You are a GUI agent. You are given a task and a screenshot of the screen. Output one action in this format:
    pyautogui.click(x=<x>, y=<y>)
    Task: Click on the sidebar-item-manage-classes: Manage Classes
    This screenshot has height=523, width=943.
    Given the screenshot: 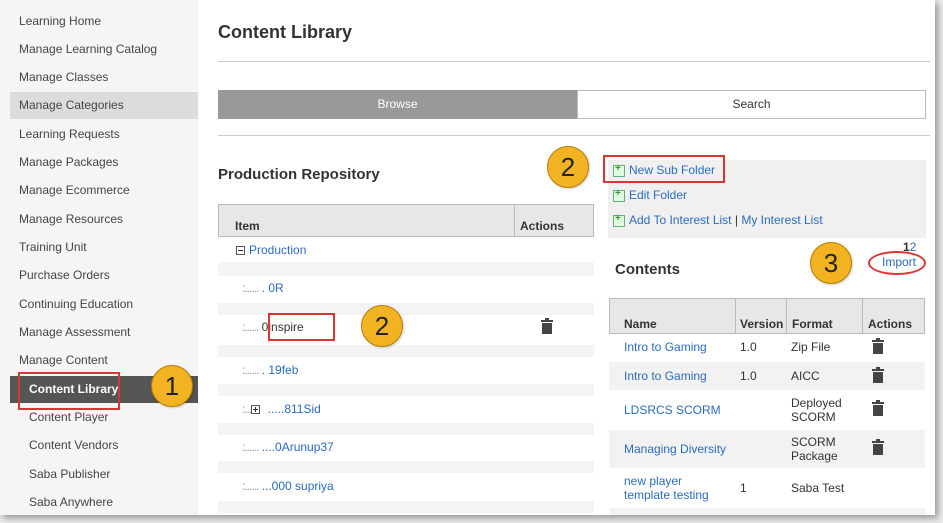 What is the action you would take?
    pyautogui.click(x=104, y=77)
    